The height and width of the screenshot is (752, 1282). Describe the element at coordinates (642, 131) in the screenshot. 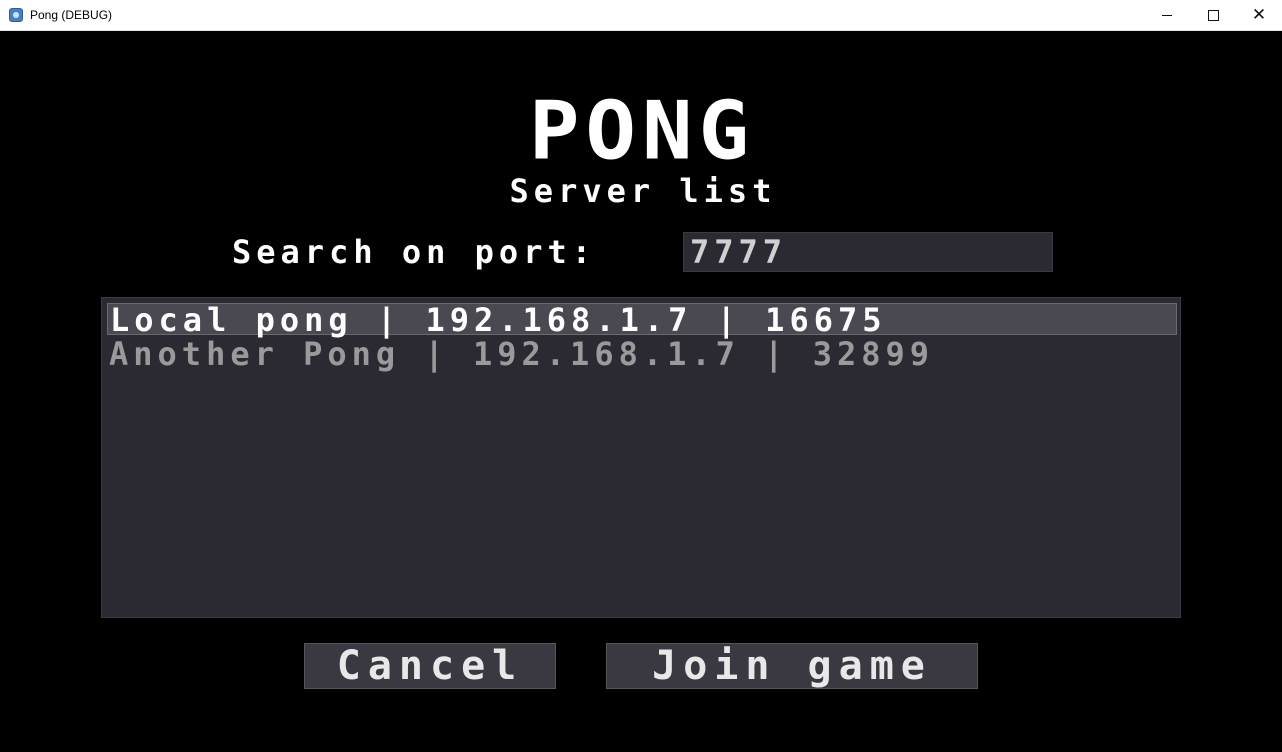

I see `game-title: PONG` at that location.